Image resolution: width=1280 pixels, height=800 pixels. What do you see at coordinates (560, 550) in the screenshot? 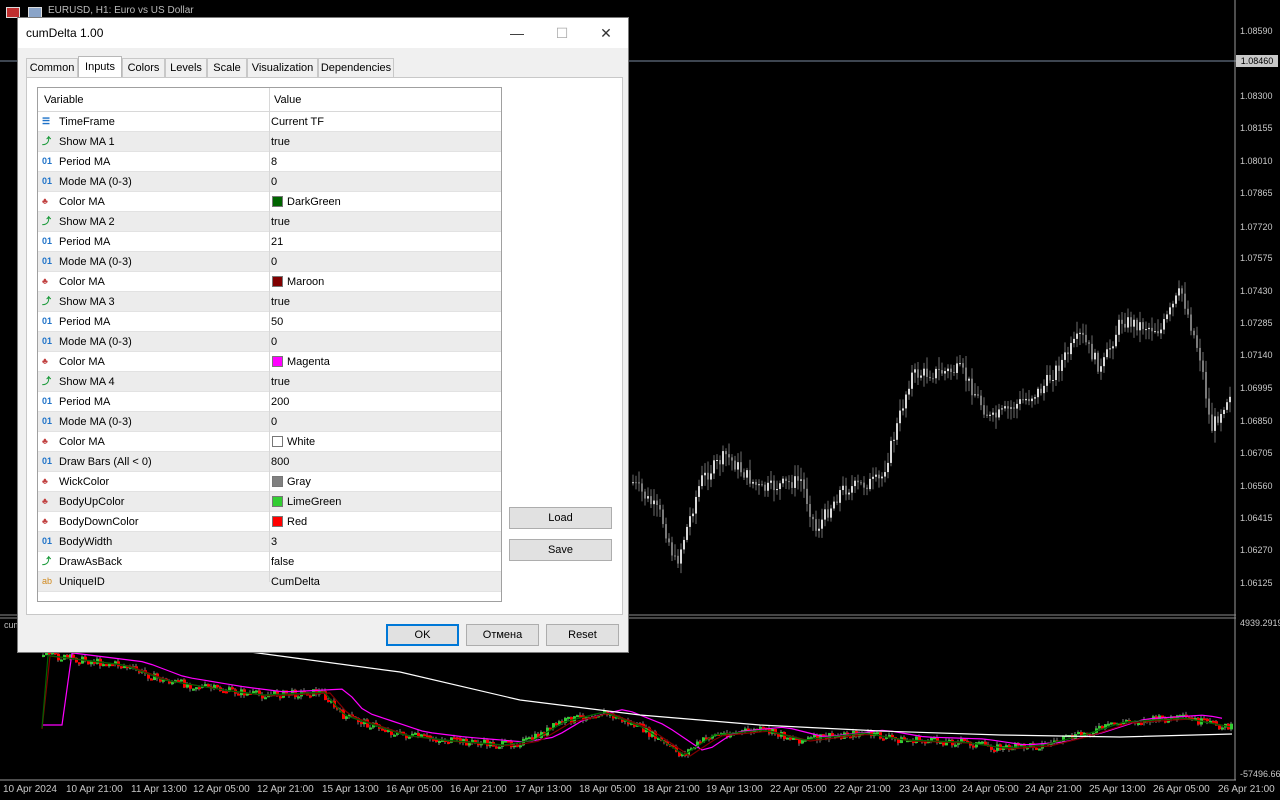
I see `save-button: Save` at bounding box center [560, 550].